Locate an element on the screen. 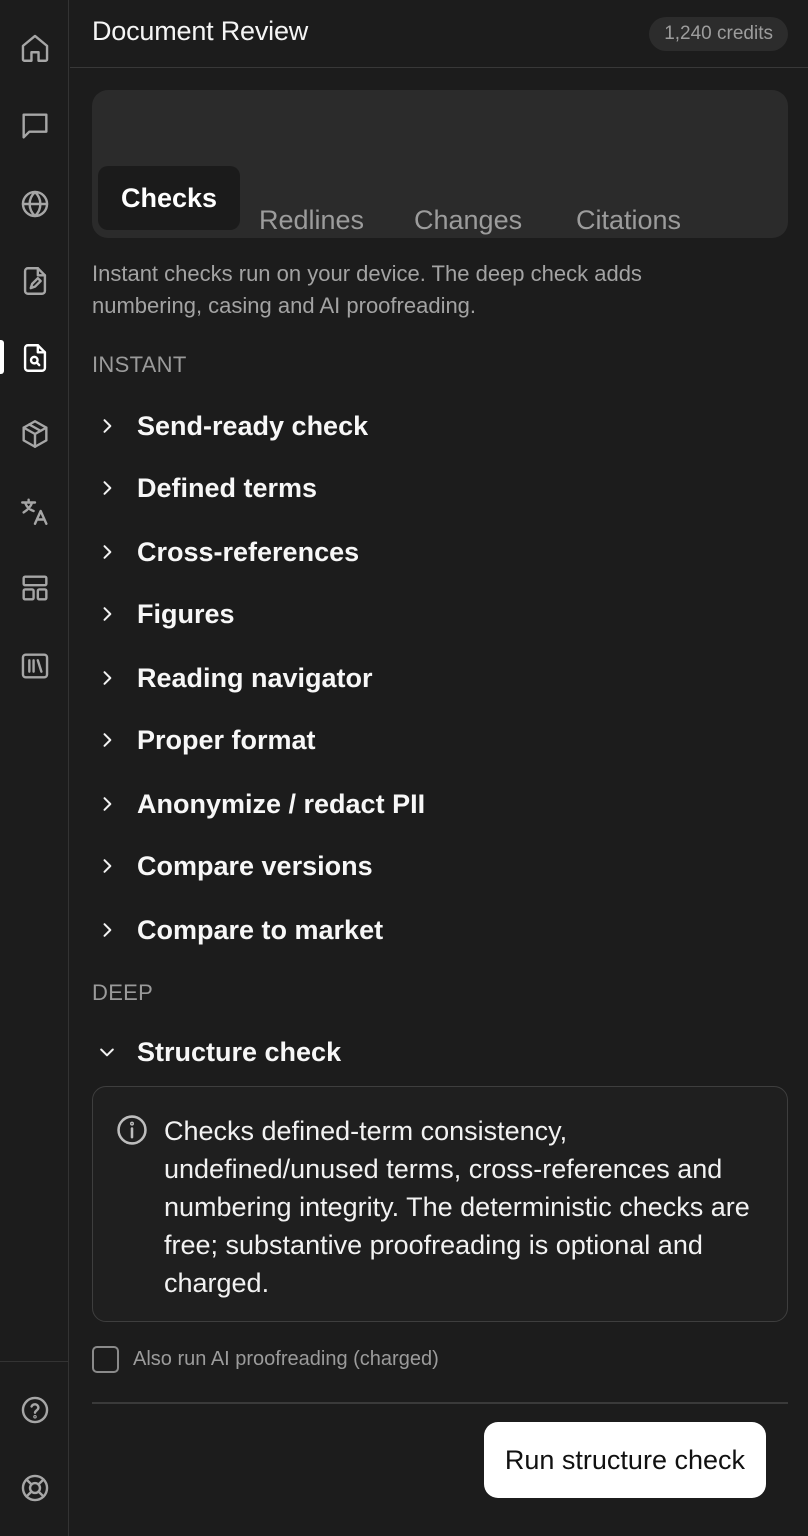 The image size is (808, 1536). edit-document-icon is located at coordinates (35, 281).